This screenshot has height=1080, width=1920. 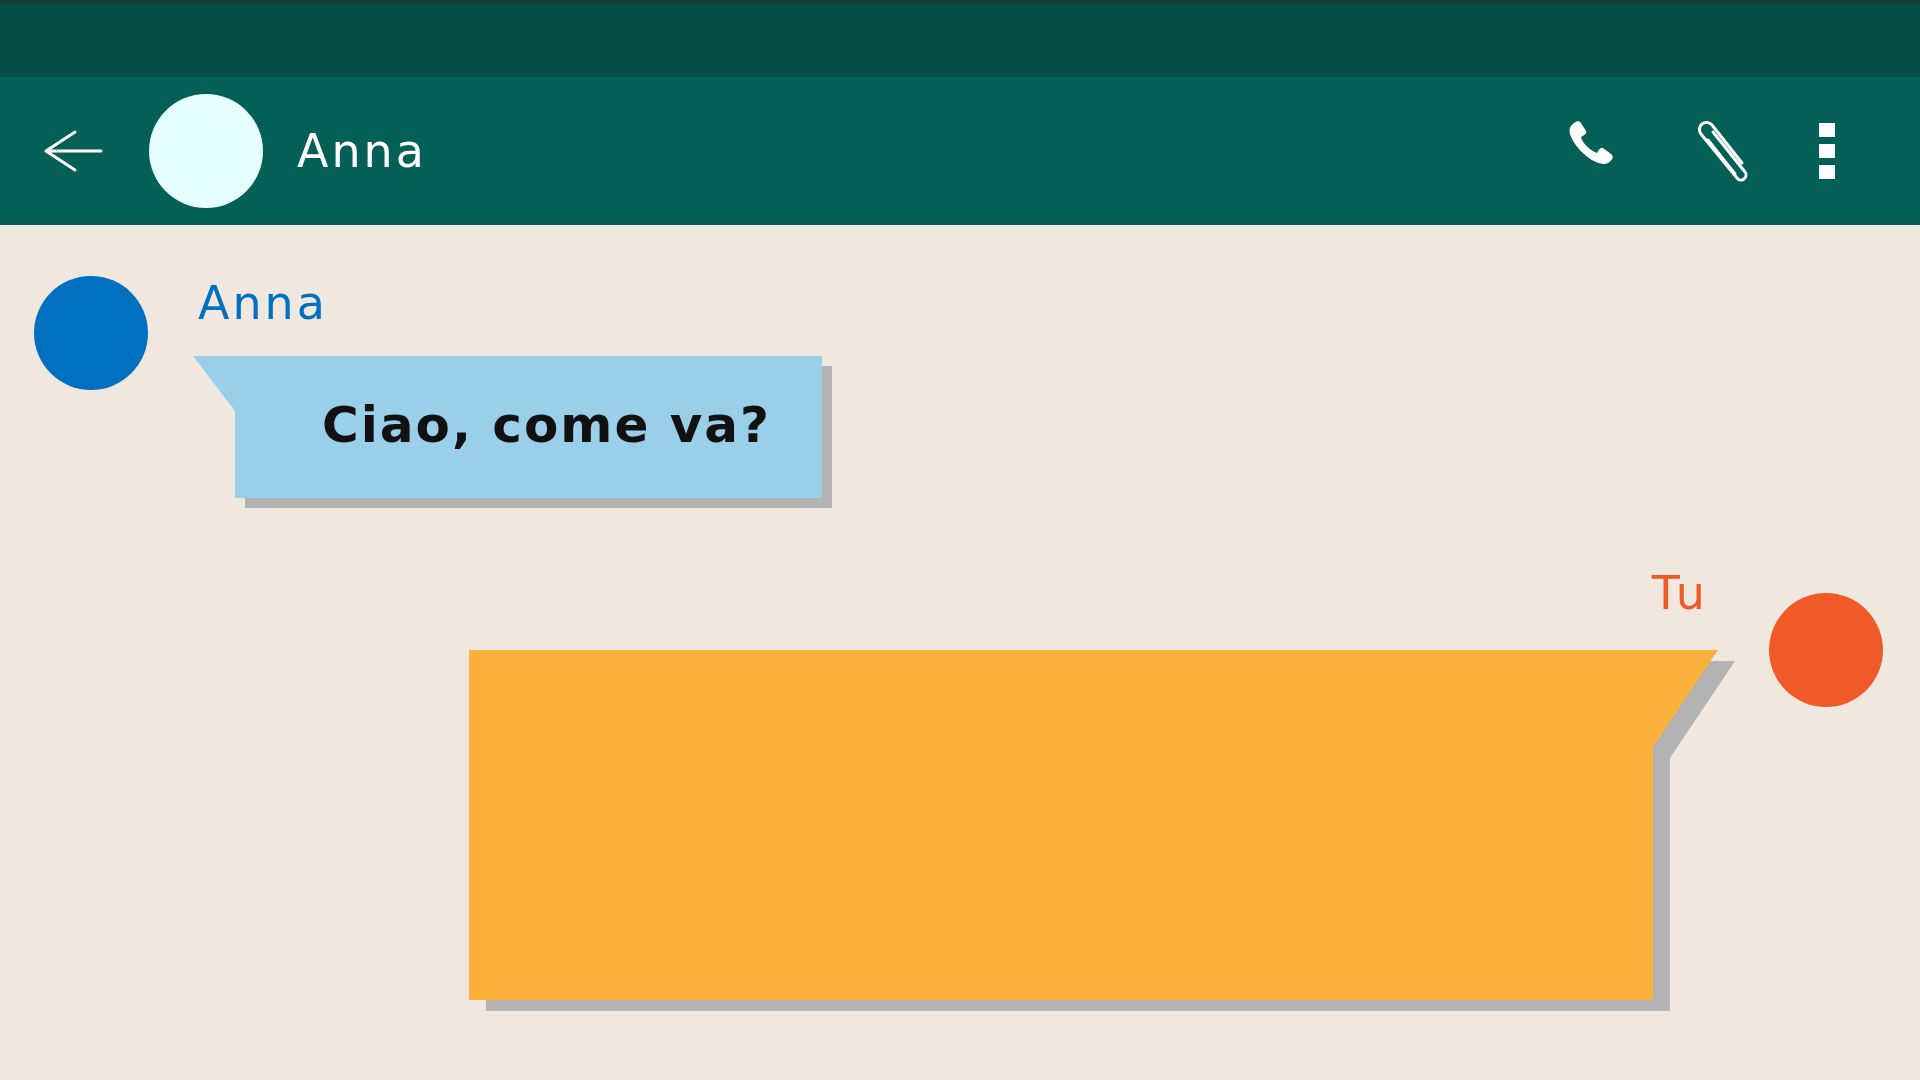 What do you see at coordinates (263, 303) in the screenshot?
I see `sender-name: Anna` at bounding box center [263, 303].